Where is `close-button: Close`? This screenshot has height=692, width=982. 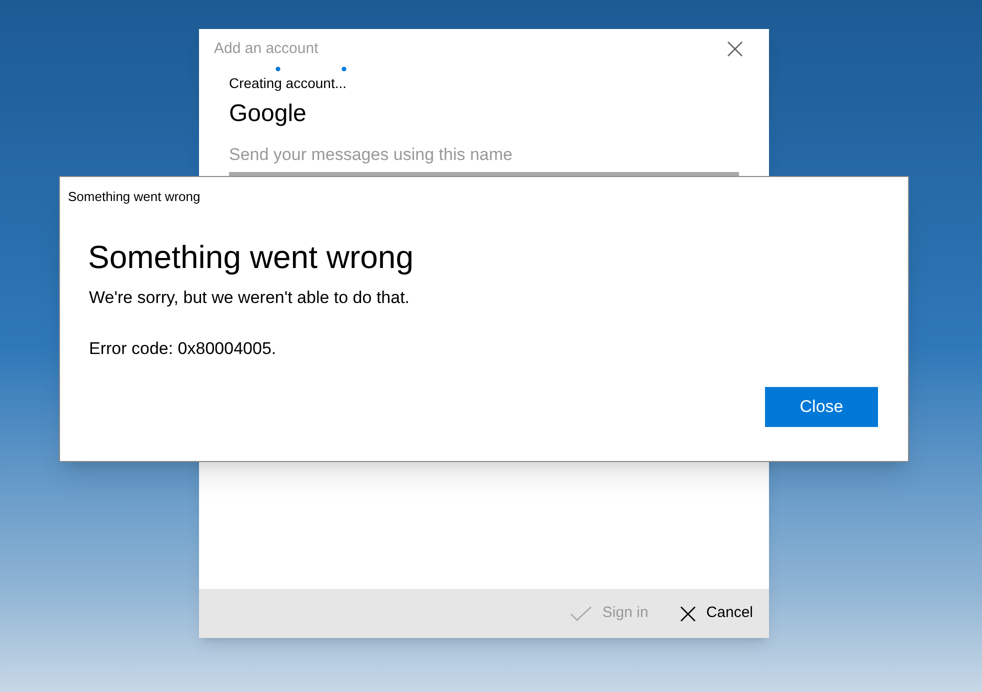 close-button: Close is located at coordinates (821, 406).